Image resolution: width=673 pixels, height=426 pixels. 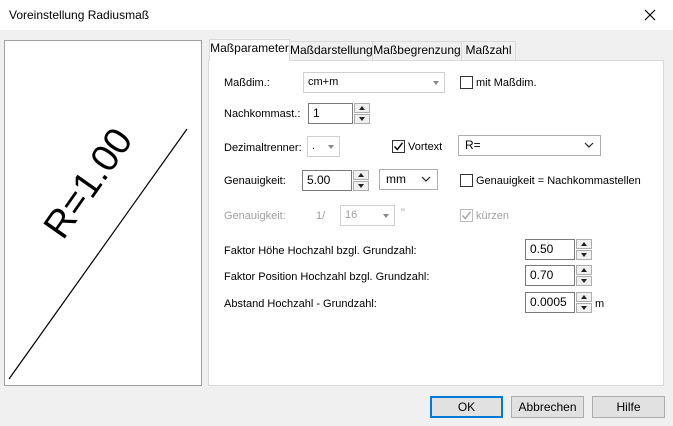 I want to click on mit-massdim-checkbox, so click(x=466, y=82).